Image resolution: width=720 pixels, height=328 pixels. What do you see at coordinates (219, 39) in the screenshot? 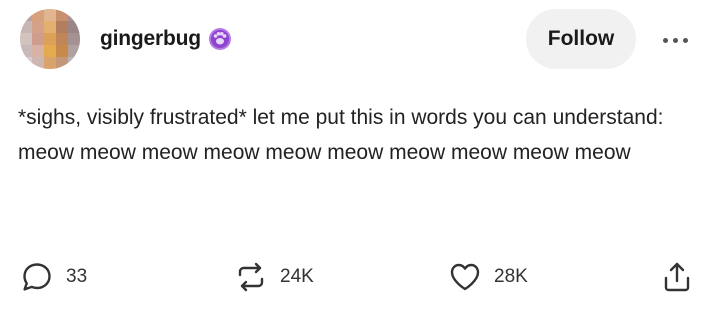
I see `paw-badge-icon` at bounding box center [219, 39].